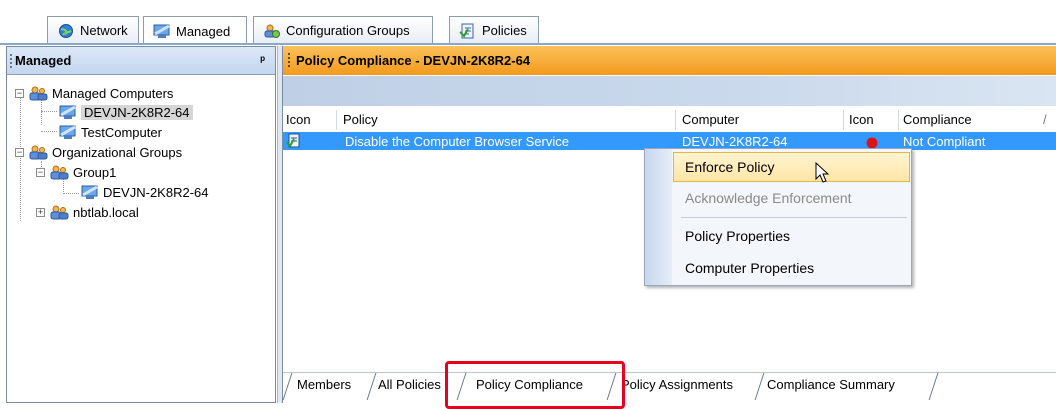  I want to click on menu-separator, so click(794, 217).